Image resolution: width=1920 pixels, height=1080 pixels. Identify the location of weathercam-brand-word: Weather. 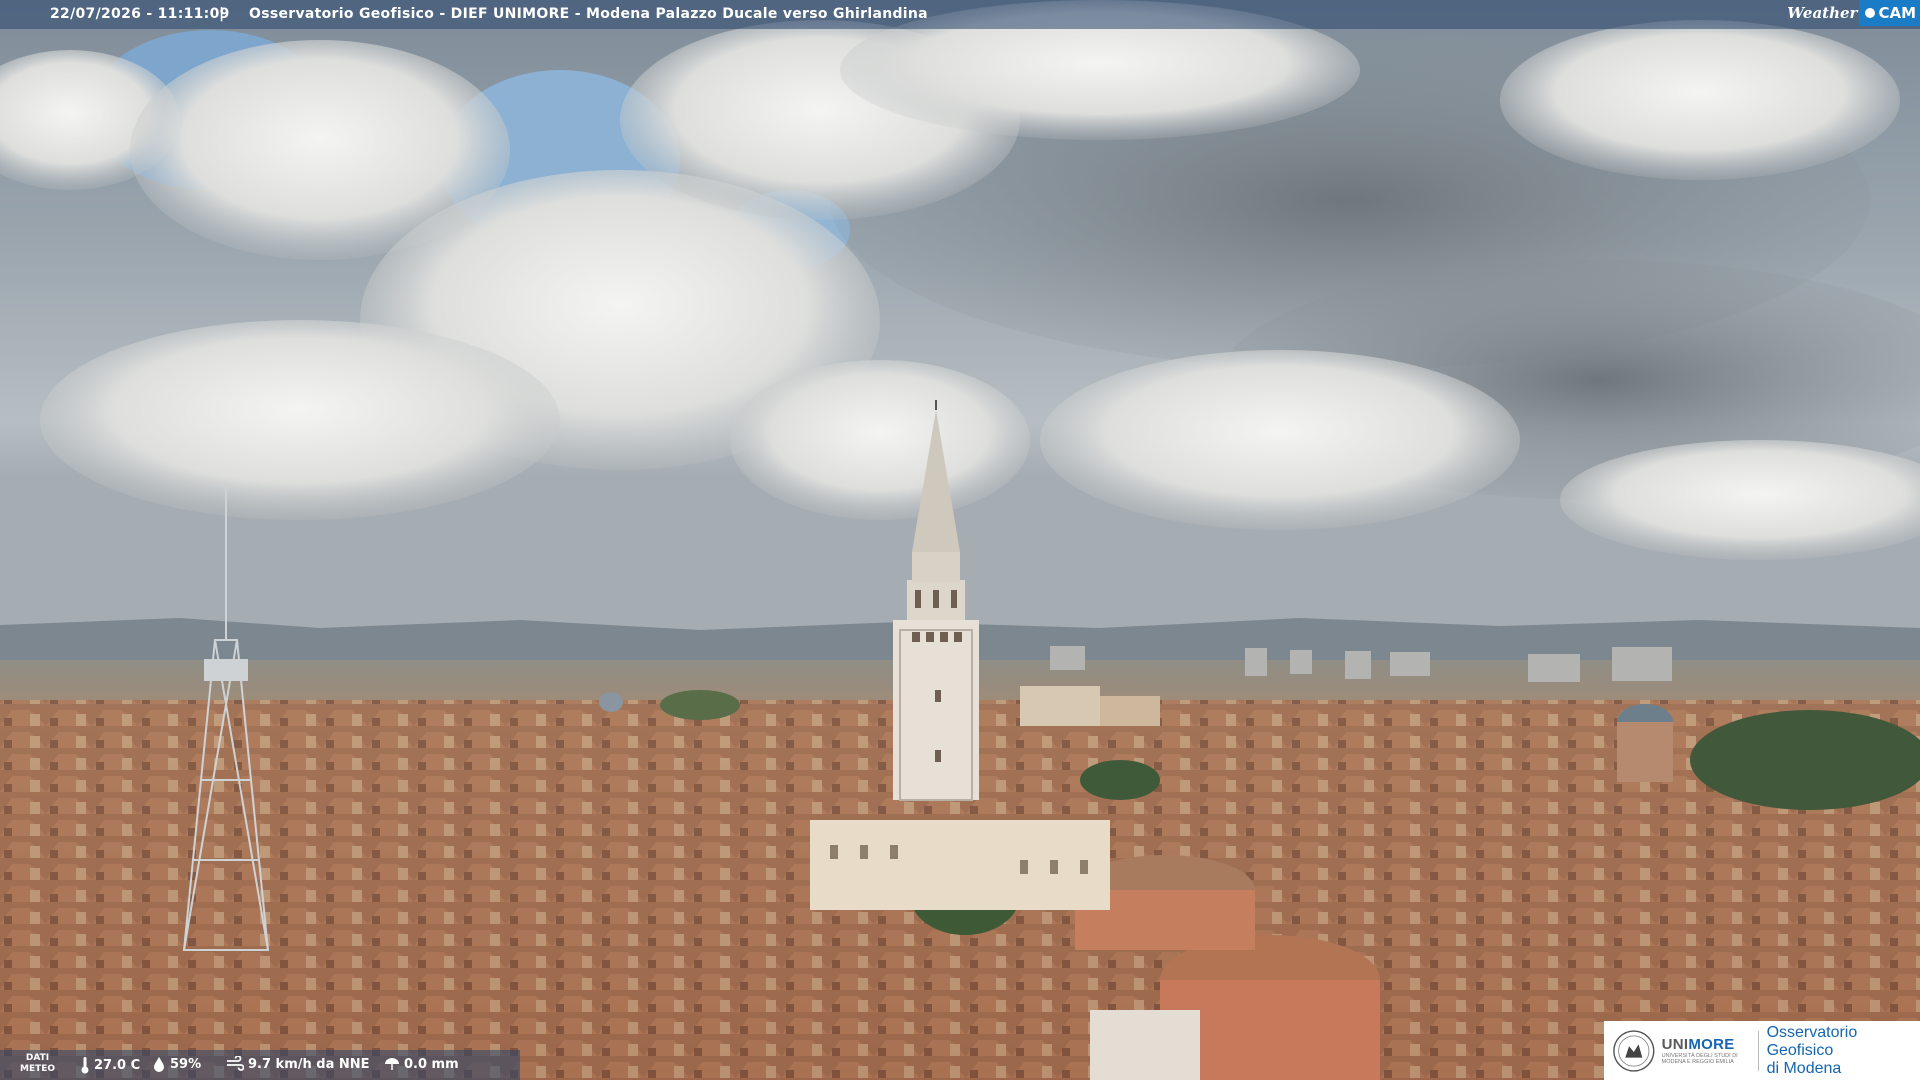
(1822, 13).